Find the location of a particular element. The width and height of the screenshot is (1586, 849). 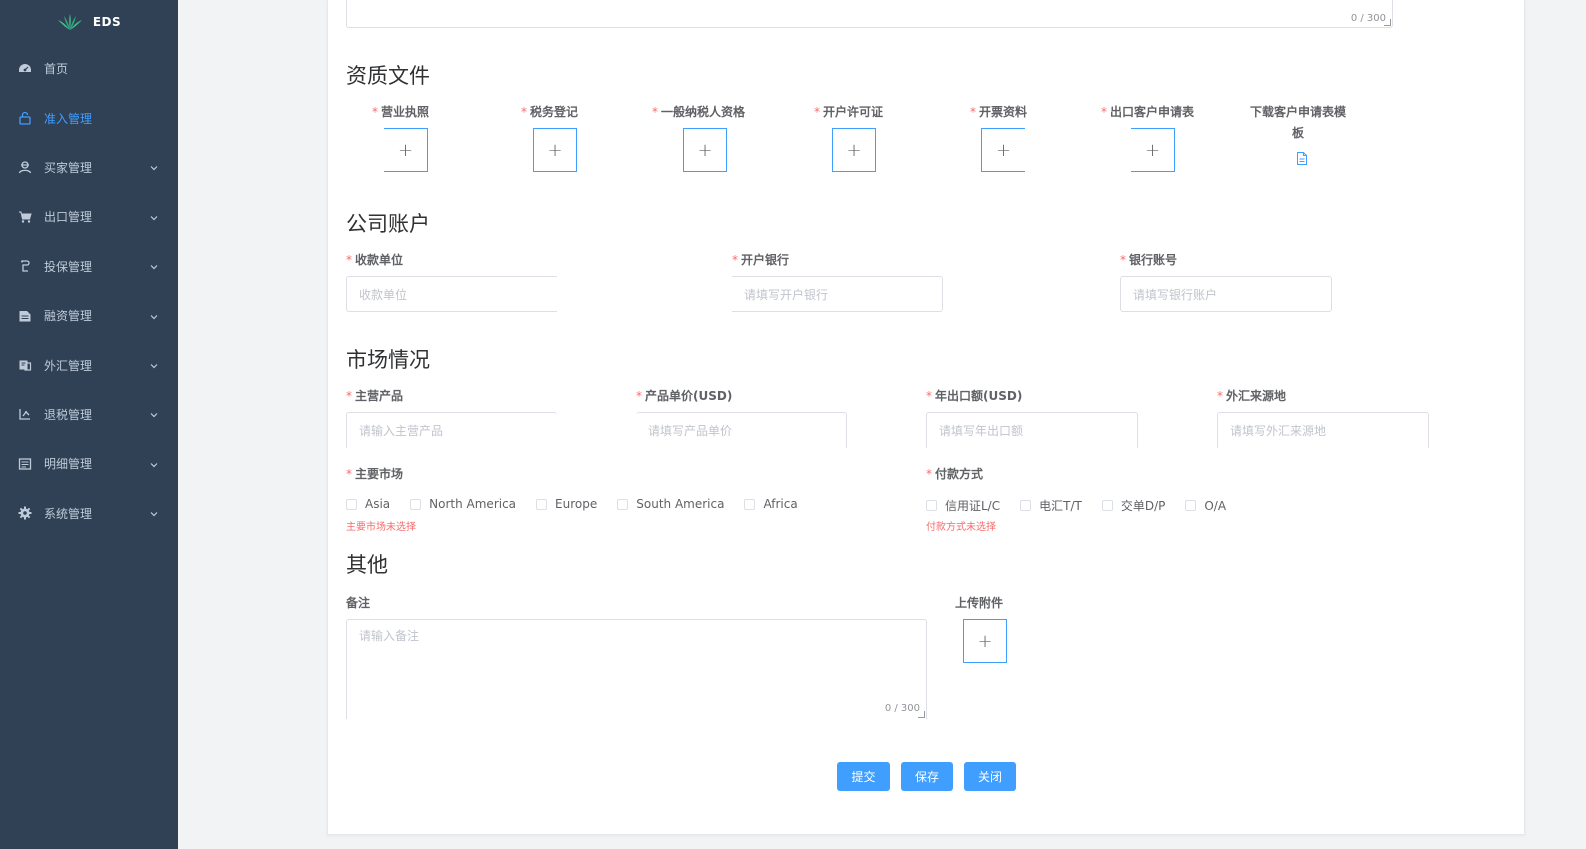

sidebar-item-label: 投保管理 is located at coordinates (68, 266).